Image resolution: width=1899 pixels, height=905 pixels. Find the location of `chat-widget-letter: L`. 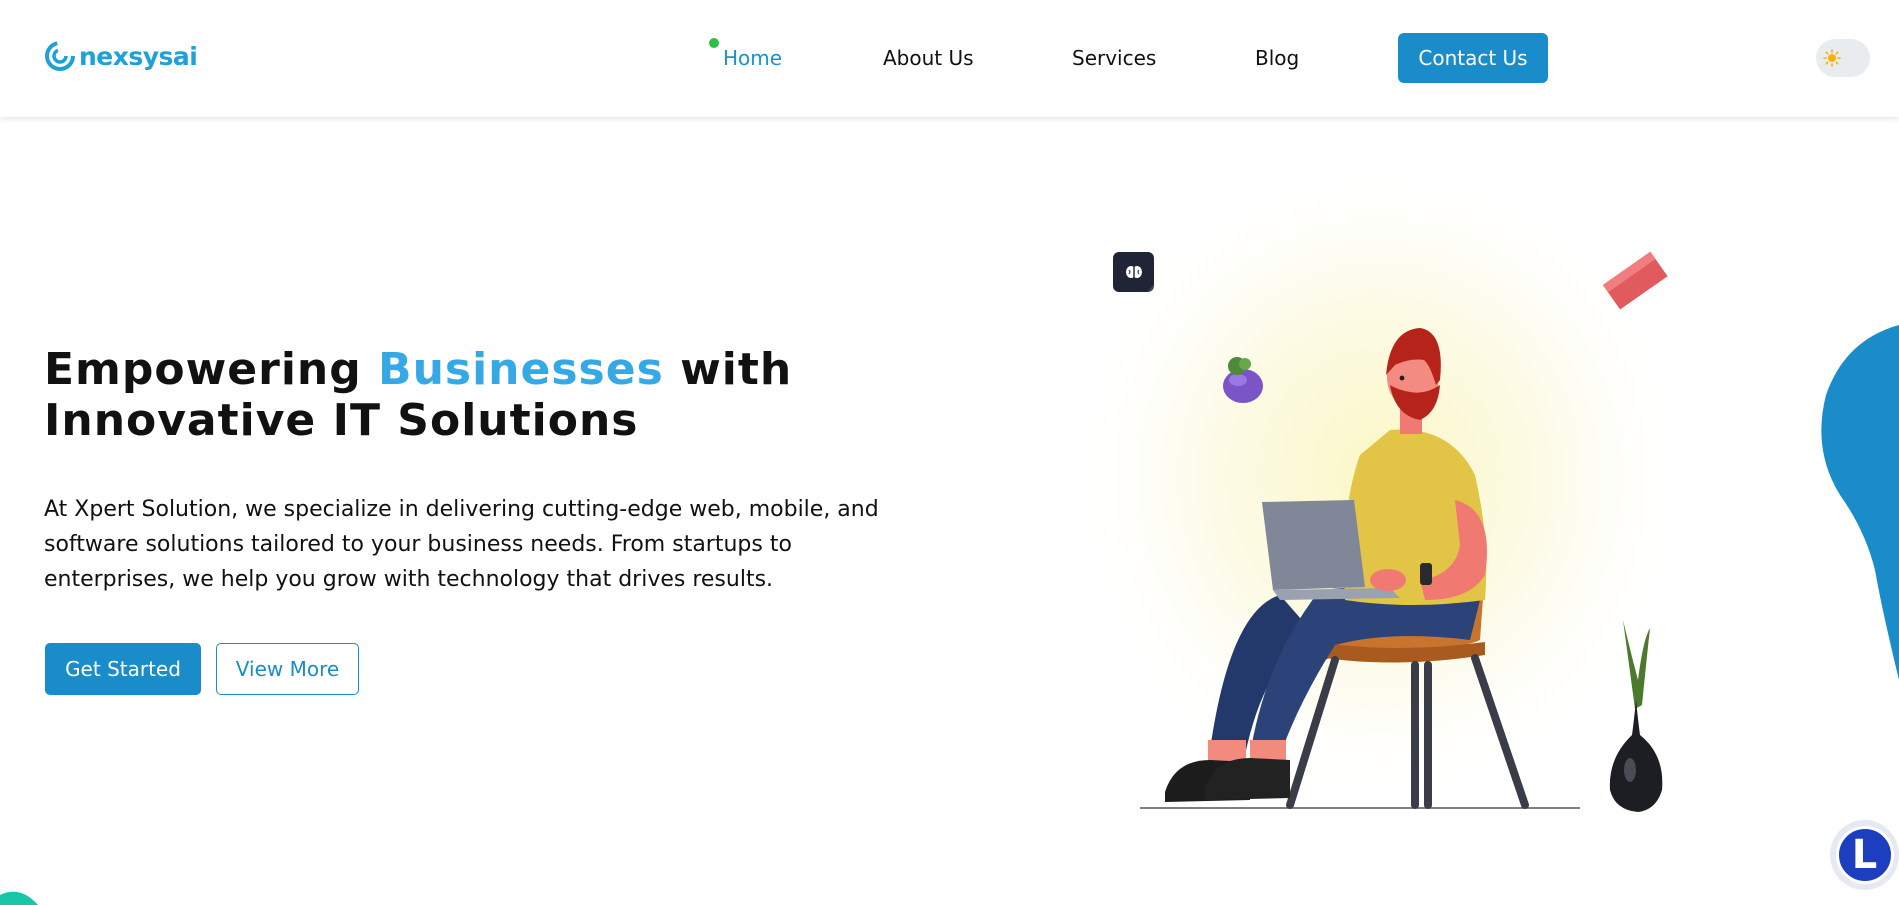

chat-widget-letter: L is located at coordinates (1864, 855).